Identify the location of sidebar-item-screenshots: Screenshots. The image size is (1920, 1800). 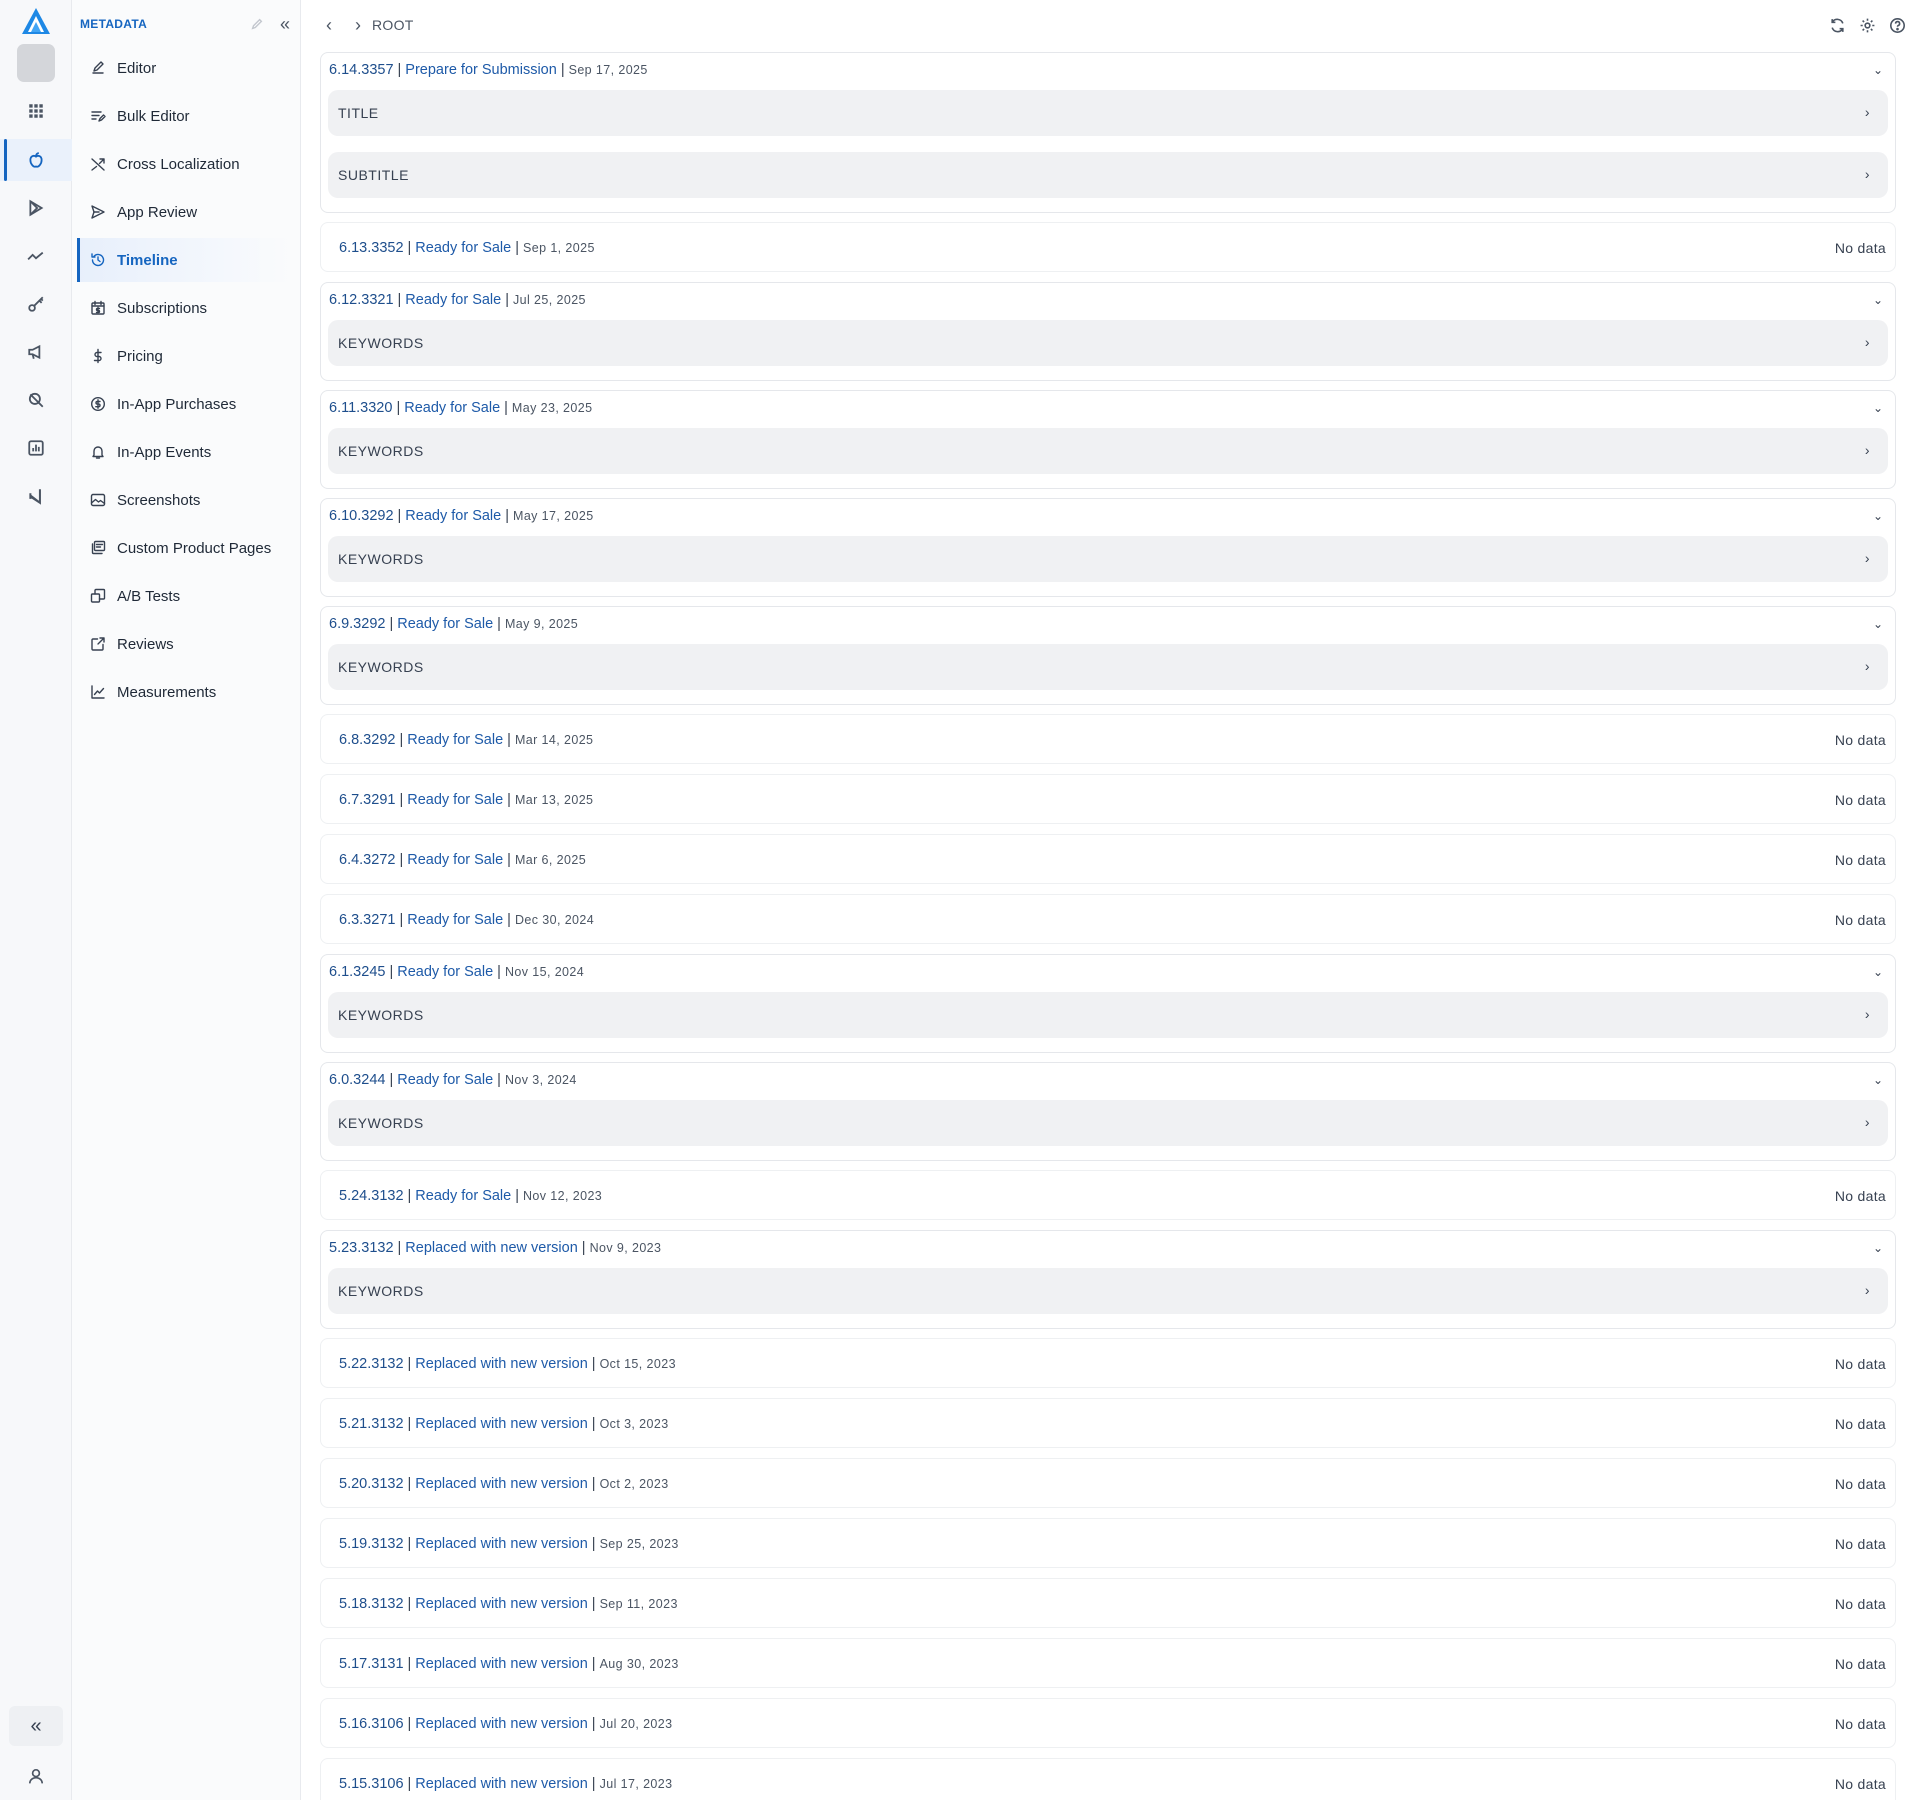
(185, 500).